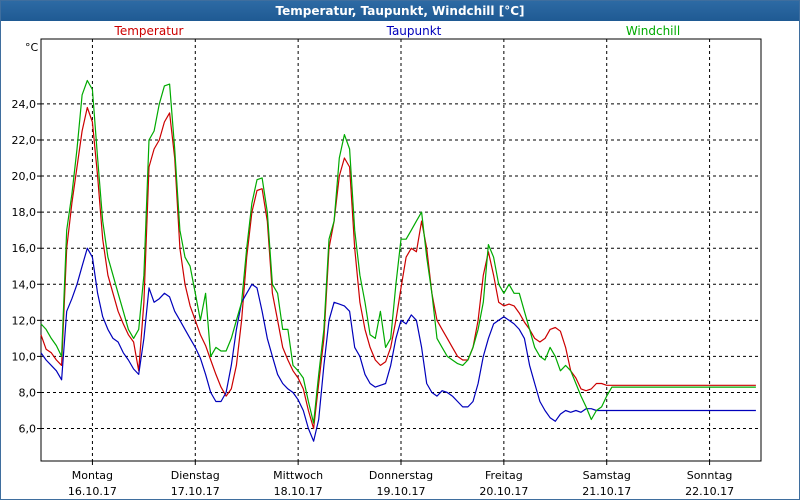 The width and height of the screenshot is (800, 503). What do you see at coordinates (401, 475) in the screenshot?
I see `x-day-label: Donnerstag` at bounding box center [401, 475].